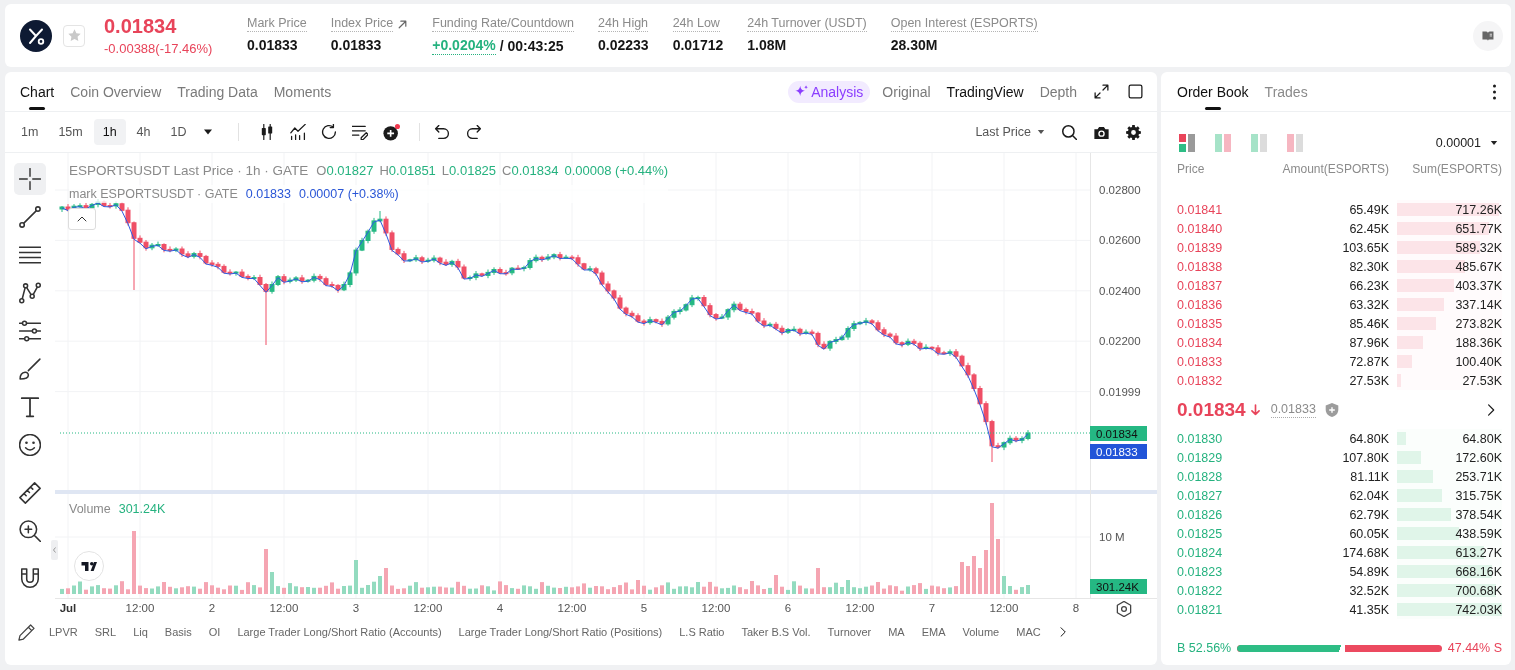 This screenshot has width=1515, height=670. What do you see at coordinates (1478, 285) in the screenshot?
I see `order-sum: 403.37K` at bounding box center [1478, 285].